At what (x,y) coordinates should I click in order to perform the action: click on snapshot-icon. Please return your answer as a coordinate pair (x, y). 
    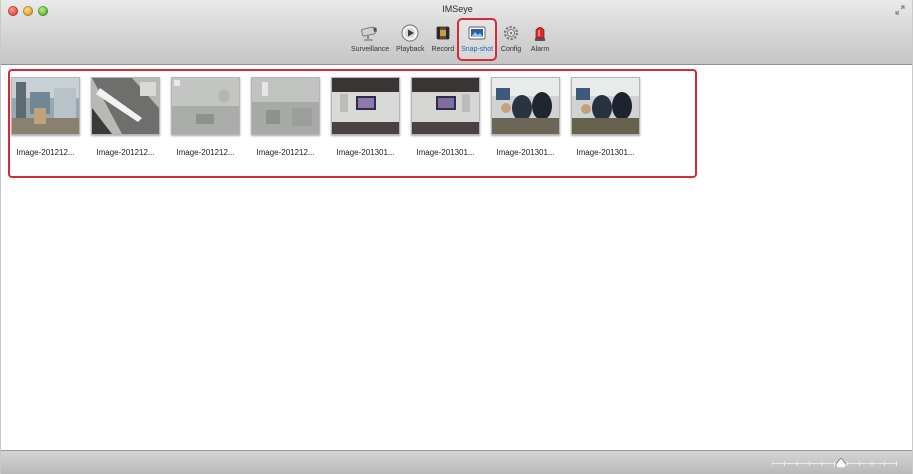
    Looking at the image, I should click on (477, 33).